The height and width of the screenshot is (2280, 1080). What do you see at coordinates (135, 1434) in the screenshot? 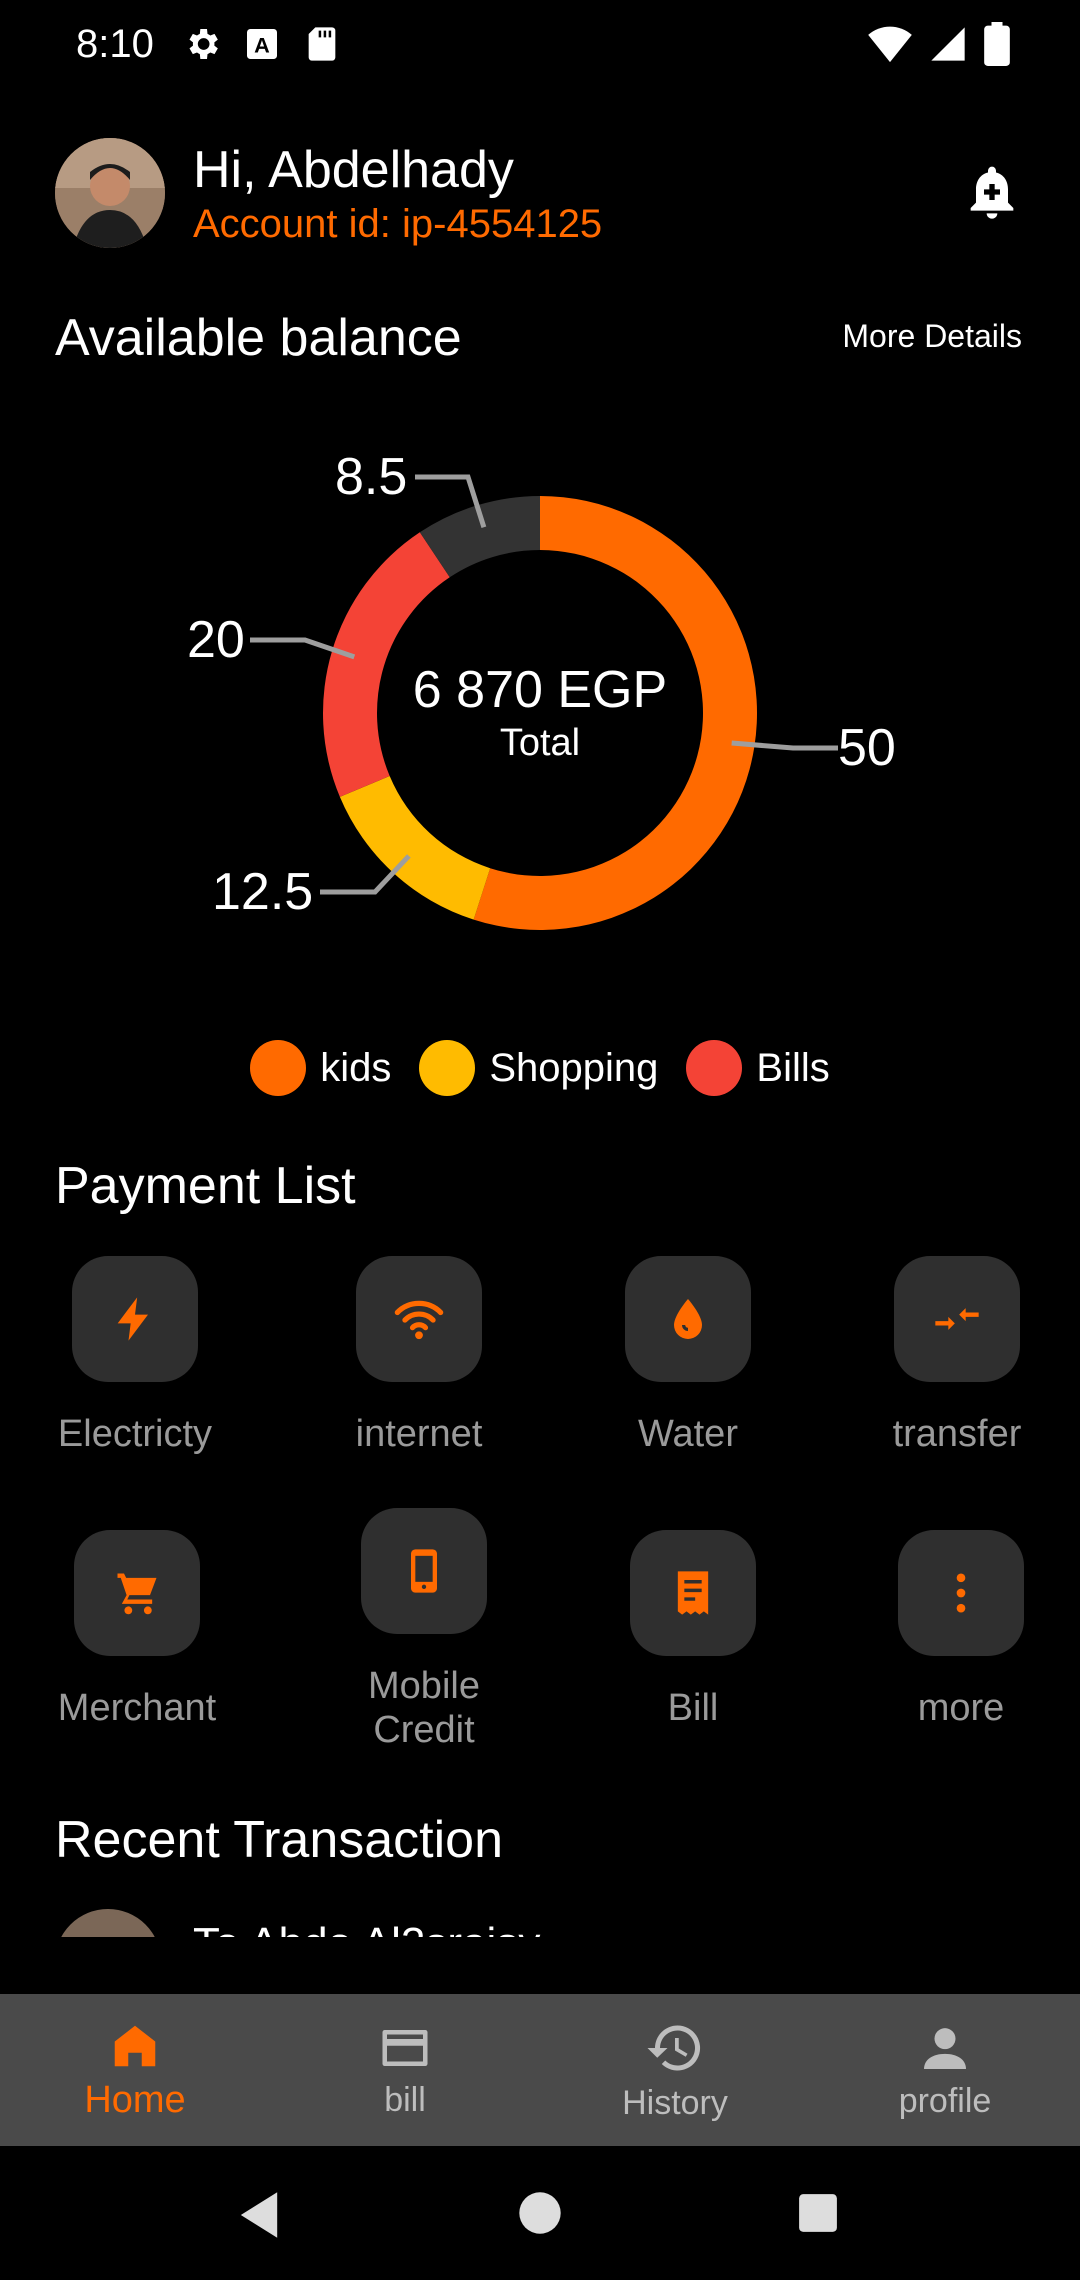
I see `pay-label: Electricty` at bounding box center [135, 1434].